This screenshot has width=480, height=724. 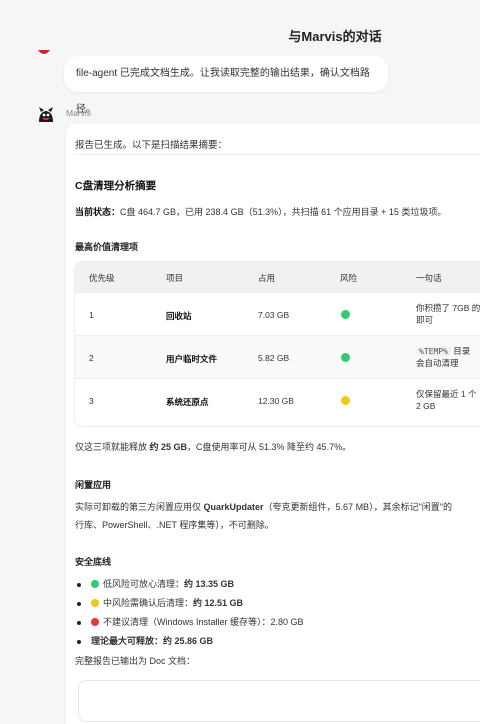 What do you see at coordinates (267, 278) in the screenshot?
I see `col-size: 占用` at bounding box center [267, 278].